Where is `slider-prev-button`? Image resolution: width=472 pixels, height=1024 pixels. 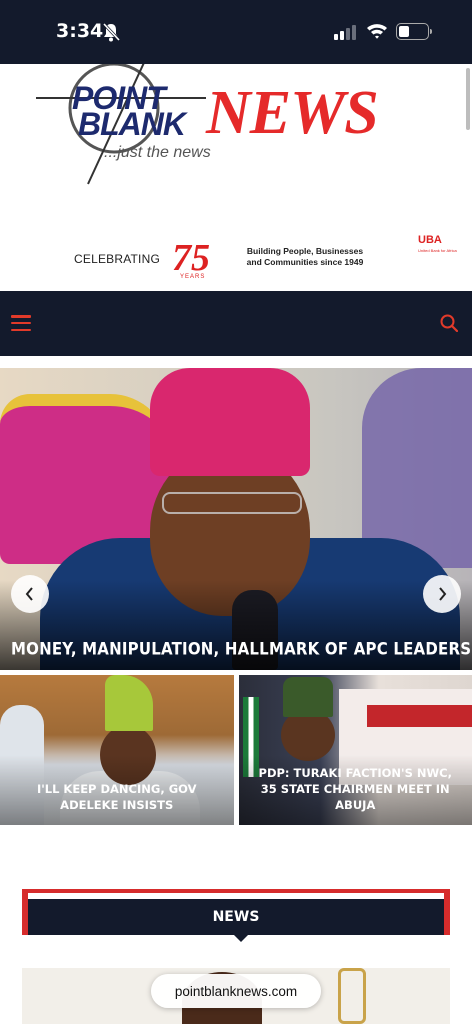 slider-prev-button is located at coordinates (30, 594).